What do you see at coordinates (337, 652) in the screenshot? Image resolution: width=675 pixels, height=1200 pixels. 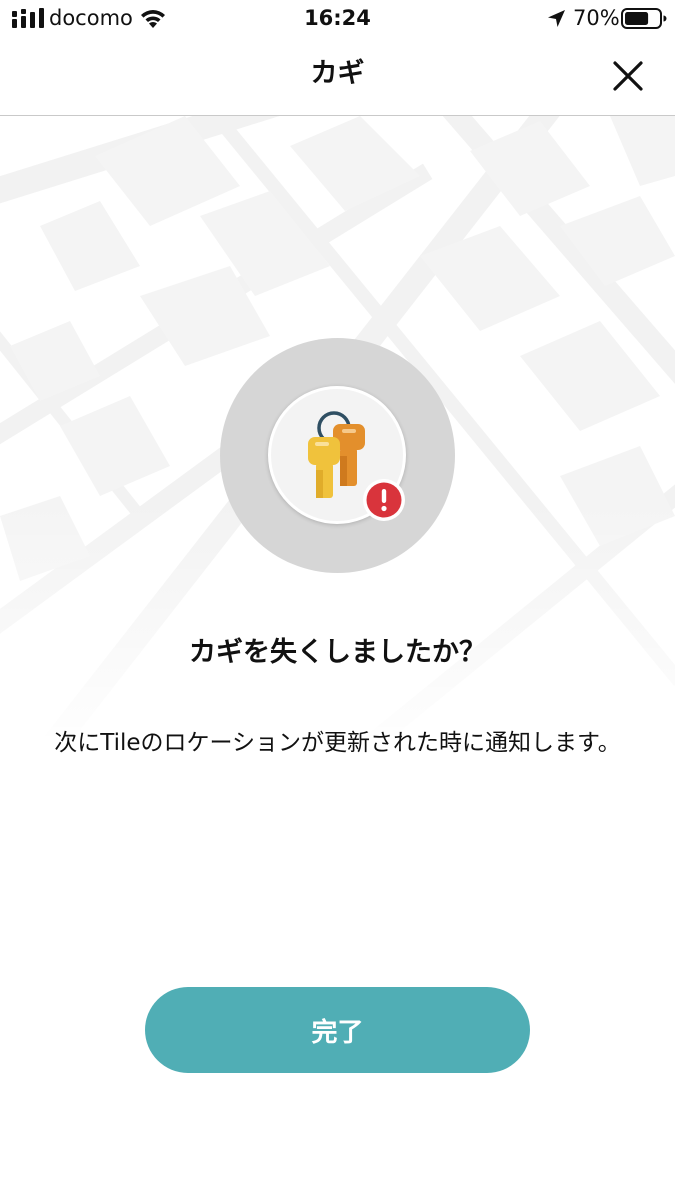 I see `lost-keys-heading: カギを失くしましたか？` at bounding box center [337, 652].